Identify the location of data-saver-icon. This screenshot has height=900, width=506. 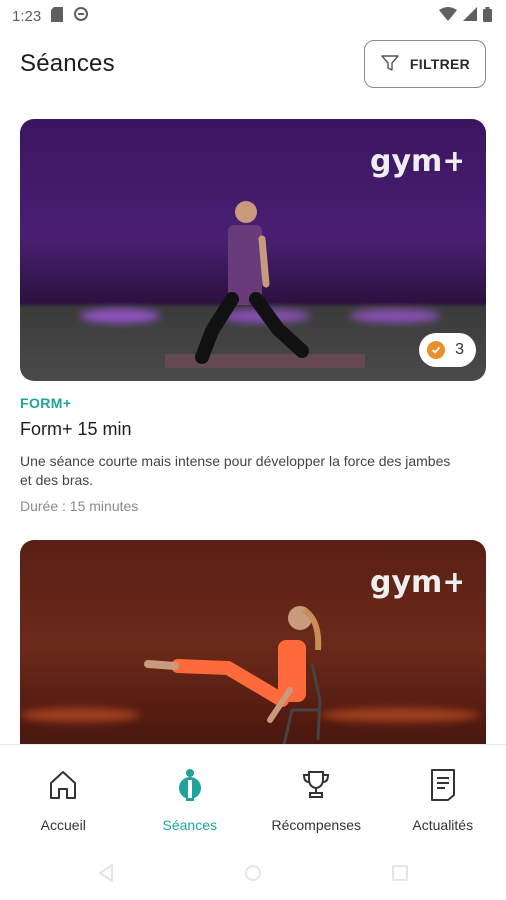
(81, 16).